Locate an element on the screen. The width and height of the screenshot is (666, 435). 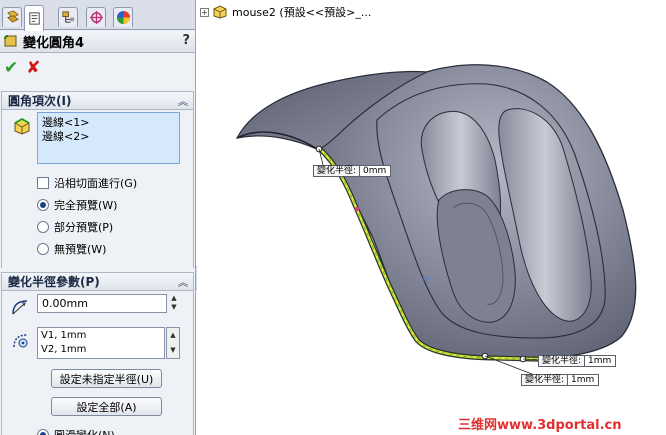
display-manager-tab is located at coordinates (123, 17).